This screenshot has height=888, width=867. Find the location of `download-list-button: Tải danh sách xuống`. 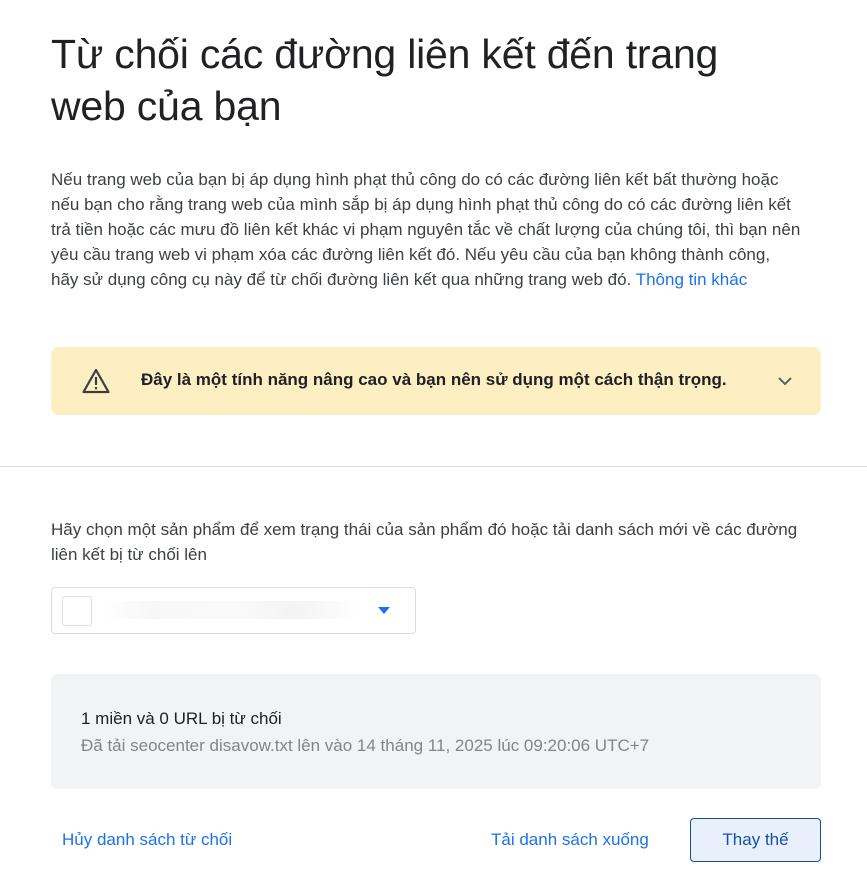

download-list-button: Tải danh sách xuống is located at coordinates (570, 840).